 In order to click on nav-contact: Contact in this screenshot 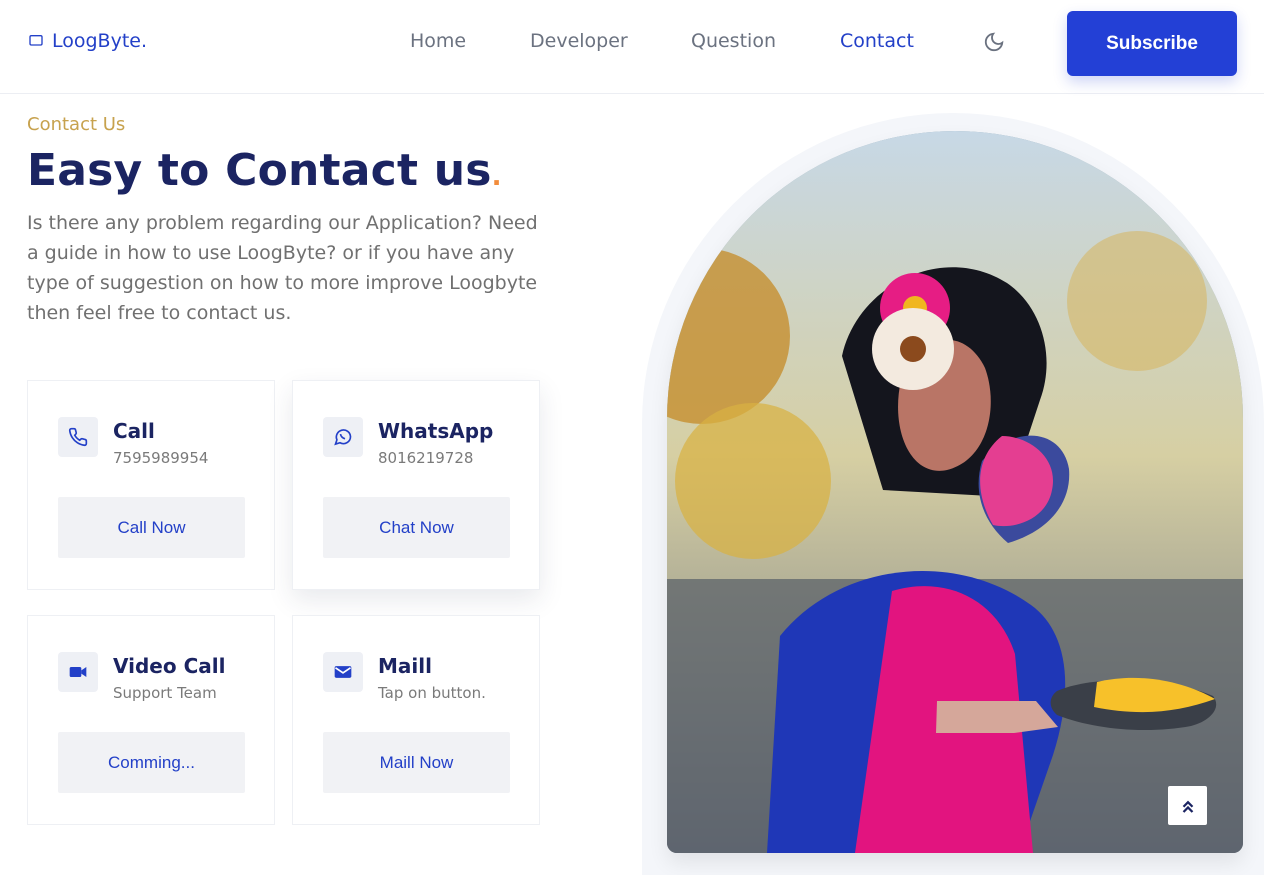, I will do `click(877, 41)`.